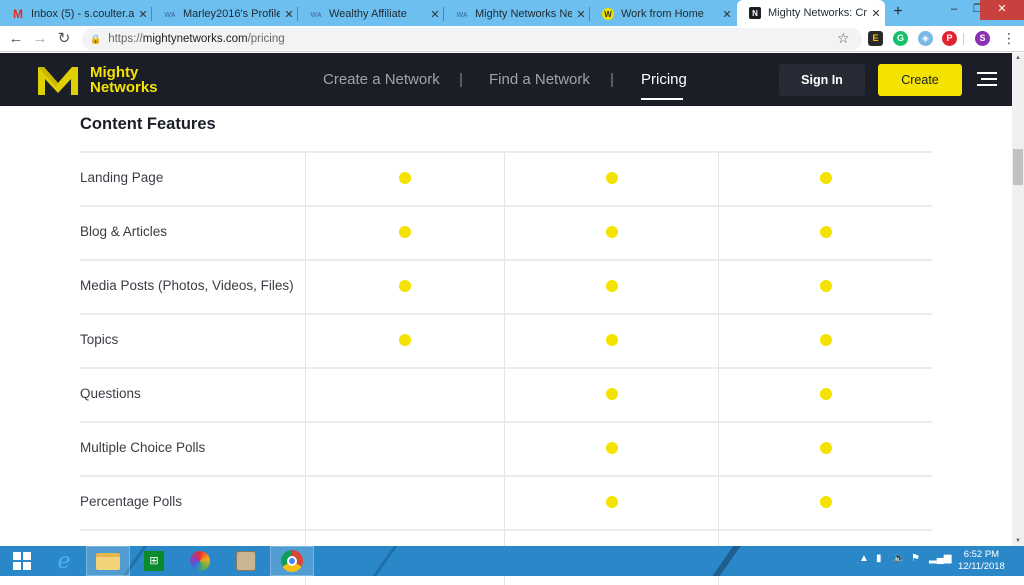 This screenshot has width=1024, height=585. Describe the element at coordinates (506, 233) in the screenshot. I see `table-row: Blog & Articles` at that location.